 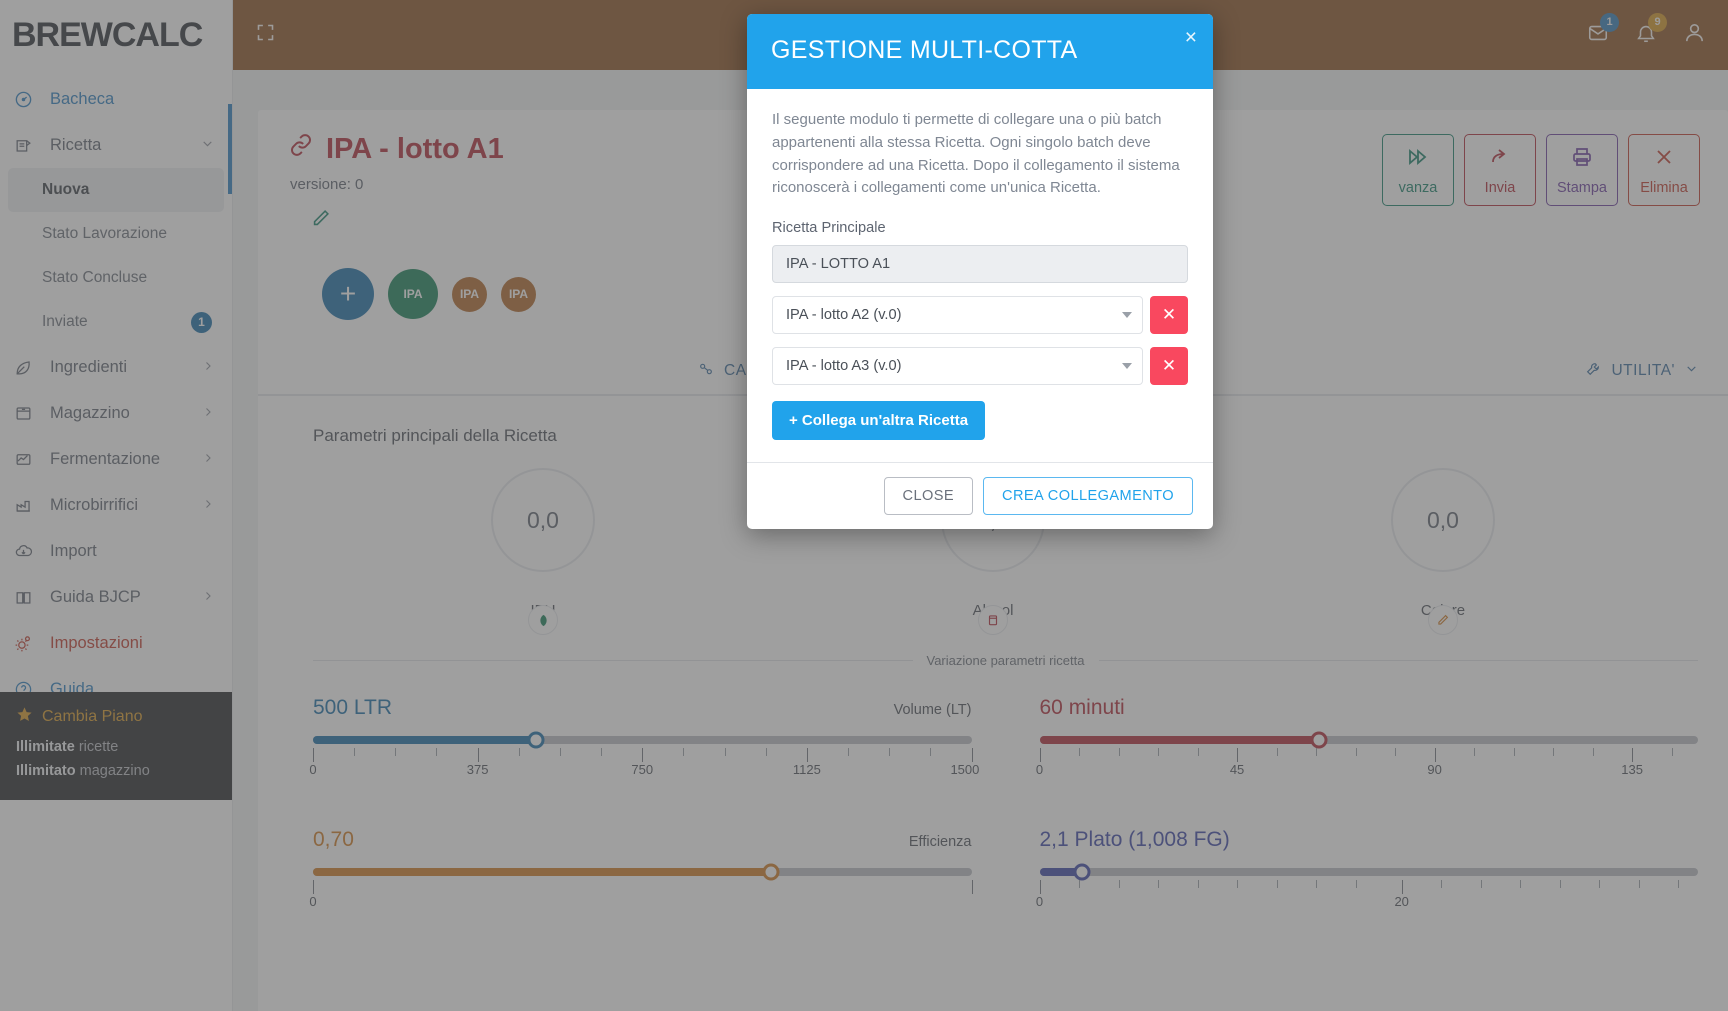 What do you see at coordinates (879, 421) in the screenshot?
I see `add-link-button: + Collega un'altra Ricetta` at bounding box center [879, 421].